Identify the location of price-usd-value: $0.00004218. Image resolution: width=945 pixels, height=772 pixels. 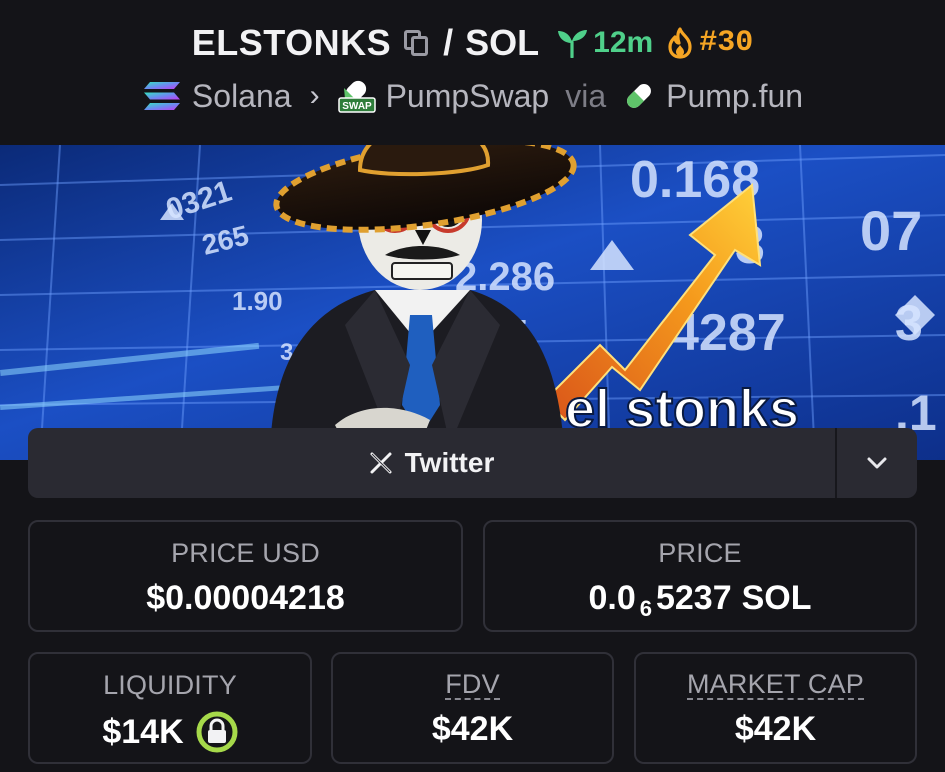
(245, 598).